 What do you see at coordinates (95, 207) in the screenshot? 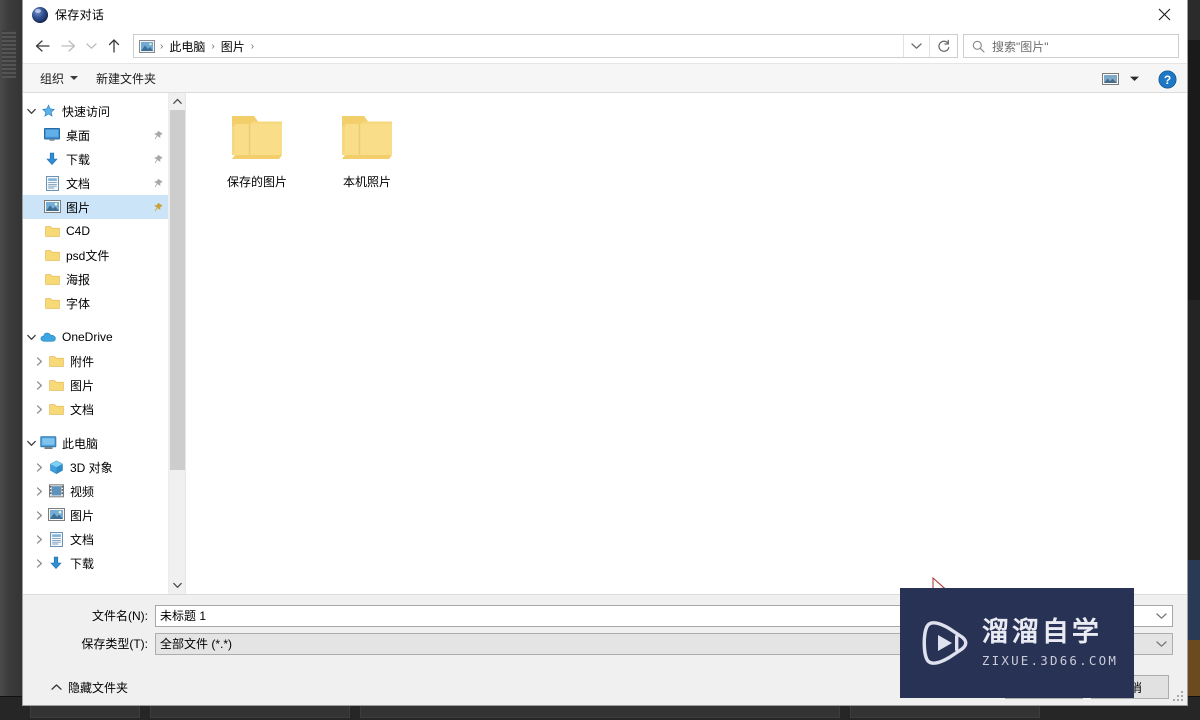
I see `sidebar-item-pictures: 图片` at bounding box center [95, 207].